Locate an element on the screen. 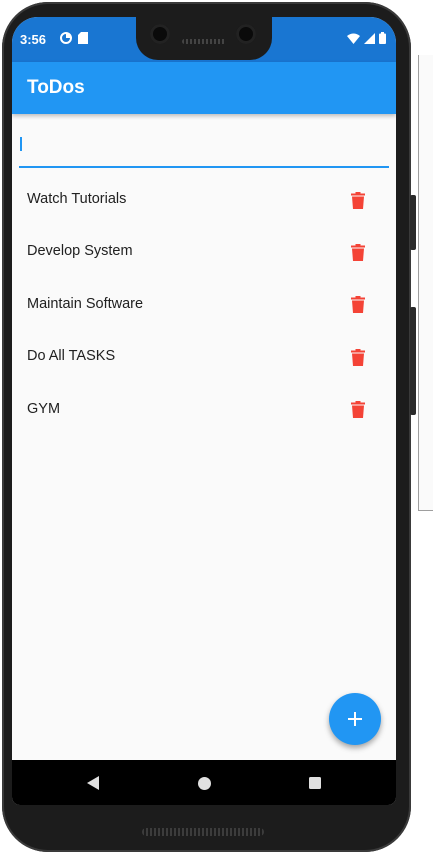 The image size is (433, 855). todo-text: Do All TASKS is located at coordinates (71, 356).